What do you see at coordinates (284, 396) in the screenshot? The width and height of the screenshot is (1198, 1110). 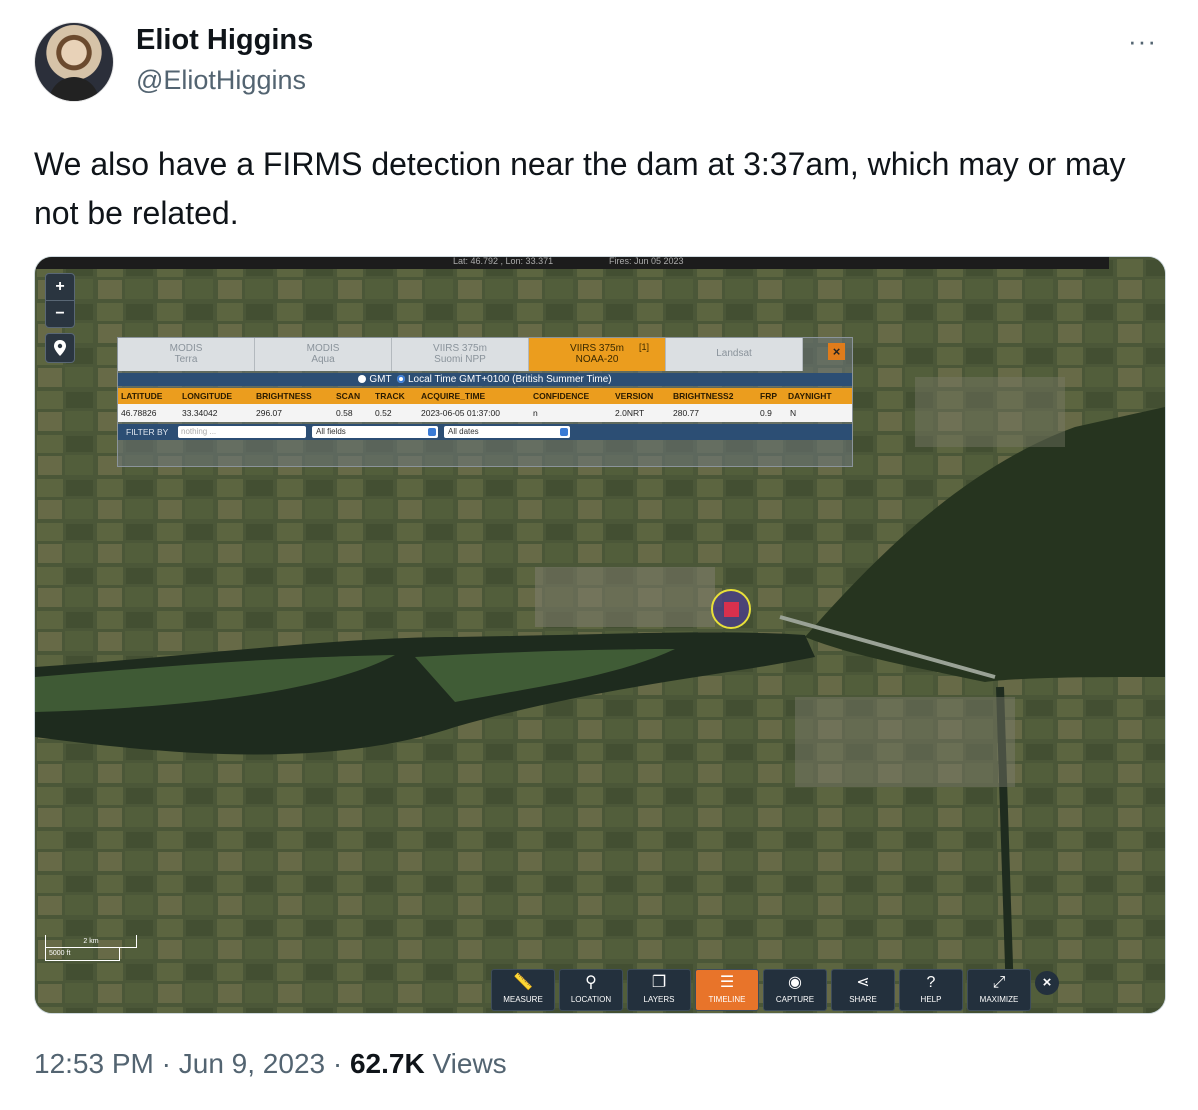 I see `col-brightness: BRIGHTNESS` at bounding box center [284, 396].